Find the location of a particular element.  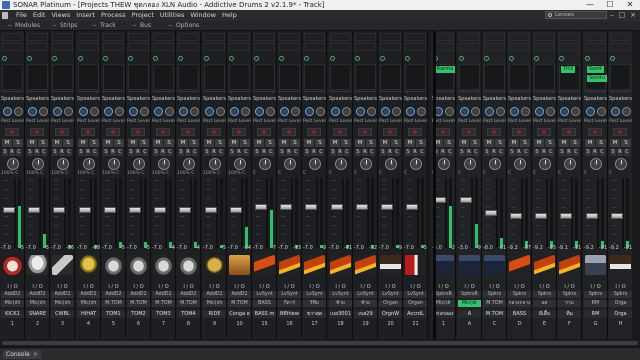

doc-close-button: × is located at coordinates (633, 15).